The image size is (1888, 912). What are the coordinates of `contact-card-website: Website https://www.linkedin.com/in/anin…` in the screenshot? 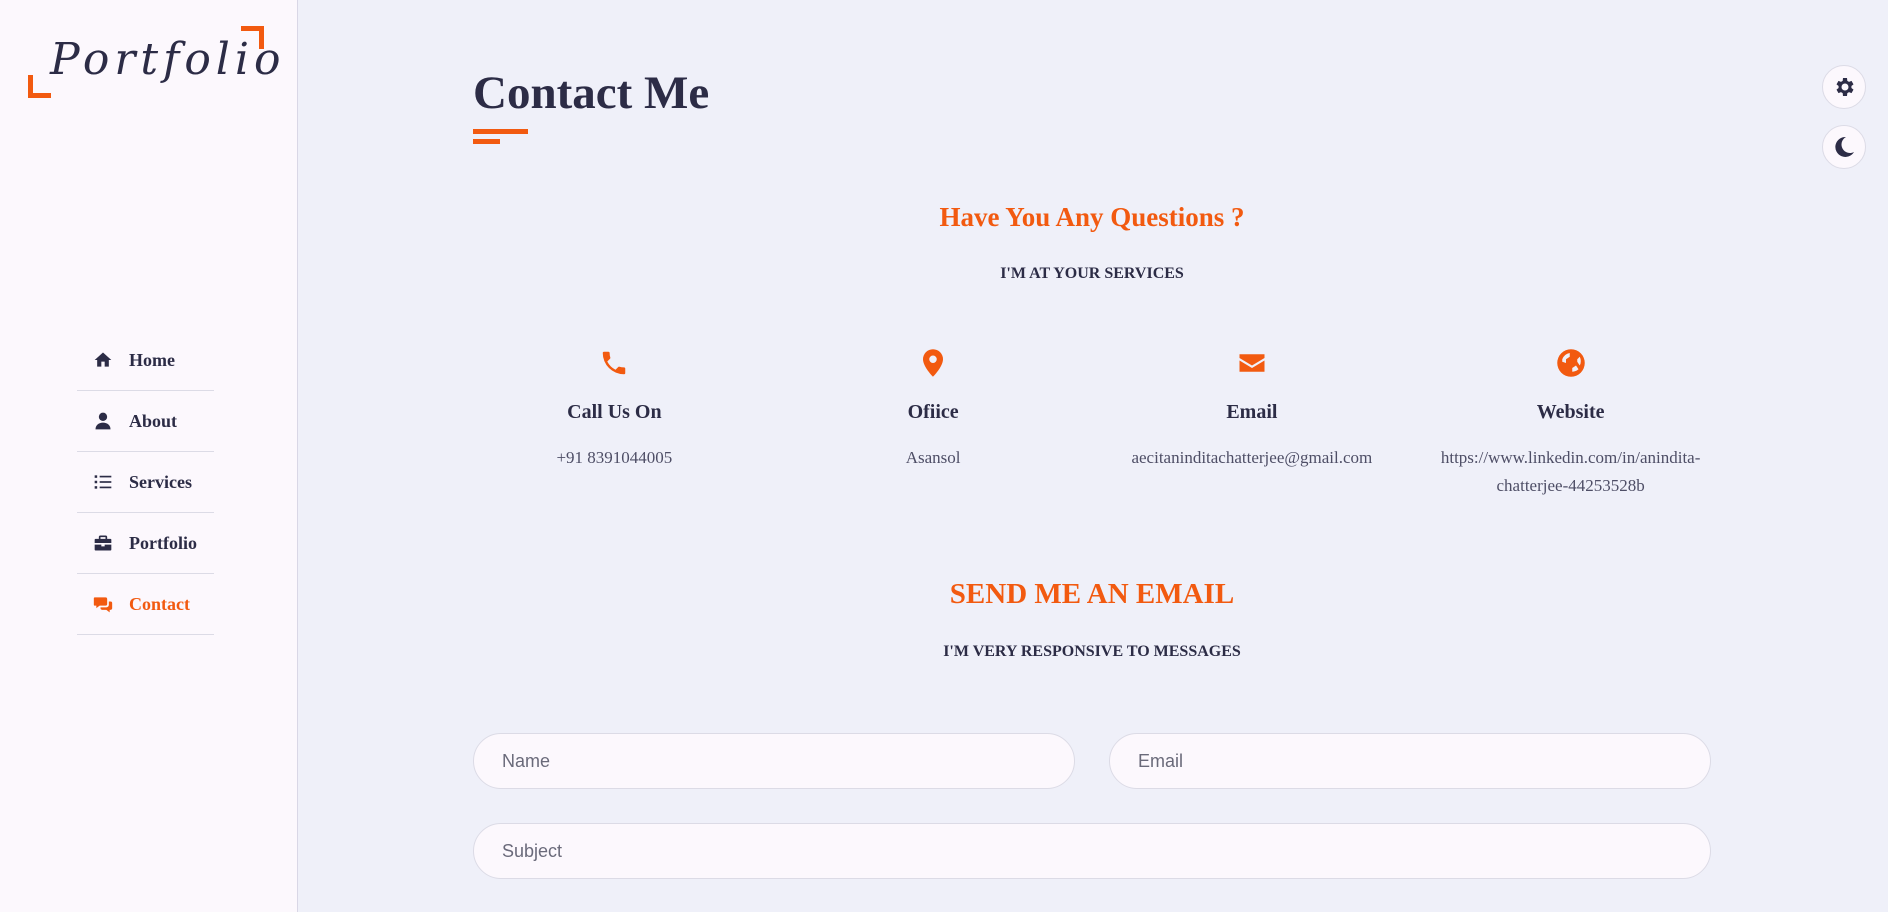 It's located at (1570, 424).